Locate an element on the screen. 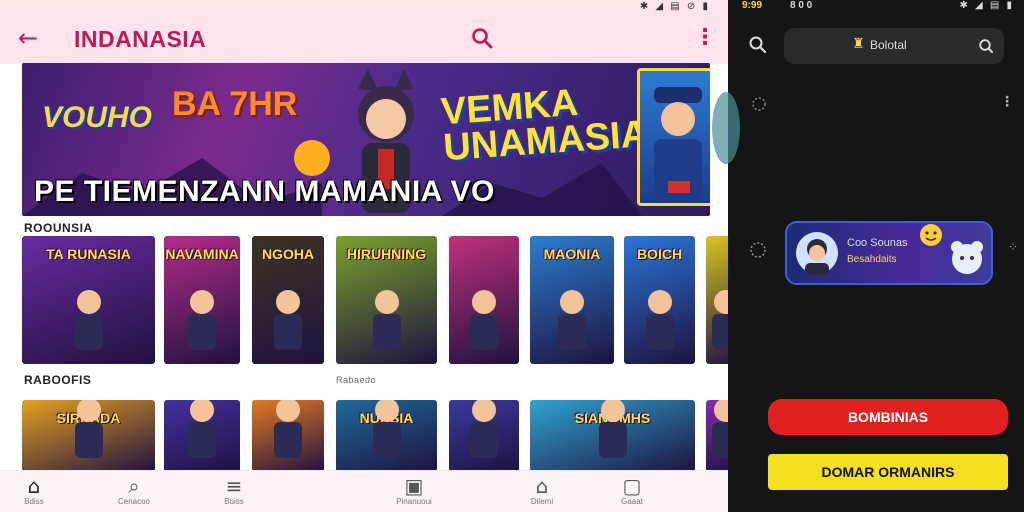 The image size is (1024, 512). game-title: BOICH is located at coordinates (659, 254).